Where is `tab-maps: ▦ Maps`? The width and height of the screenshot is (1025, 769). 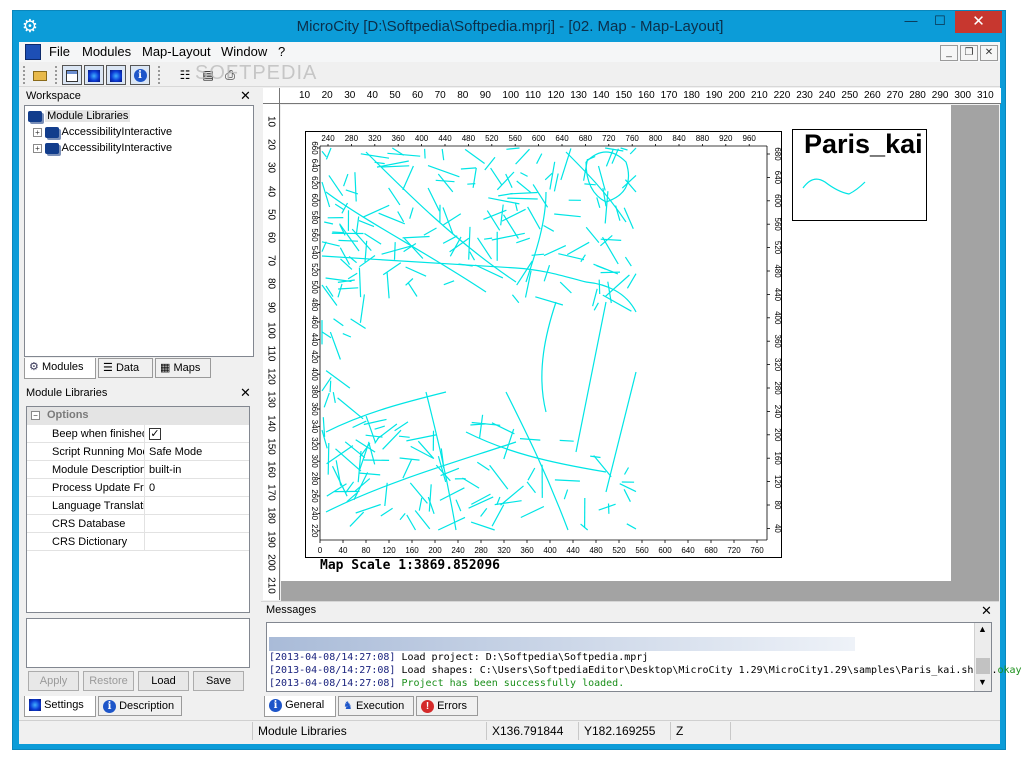 tab-maps: ▦ Maps is located at coordinates (183, 368).